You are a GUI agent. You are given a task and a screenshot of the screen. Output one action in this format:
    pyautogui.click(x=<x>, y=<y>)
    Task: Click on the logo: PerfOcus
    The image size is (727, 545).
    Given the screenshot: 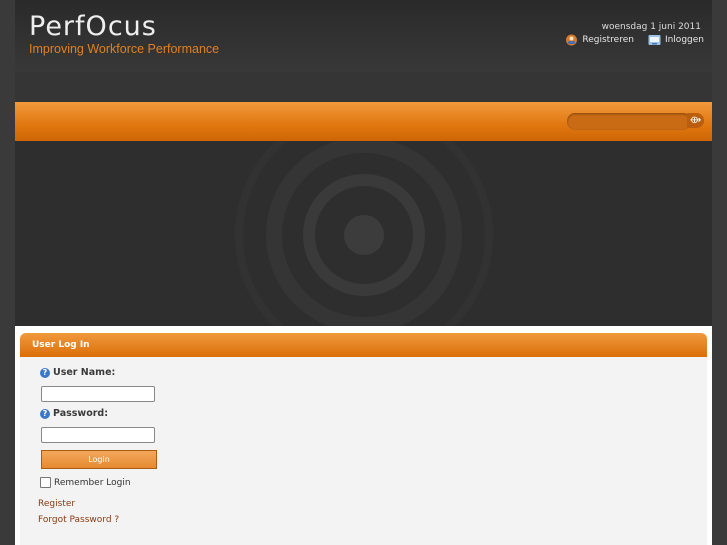 What is the action you would take?
    pyautogui.click(x=93, y=26)
    